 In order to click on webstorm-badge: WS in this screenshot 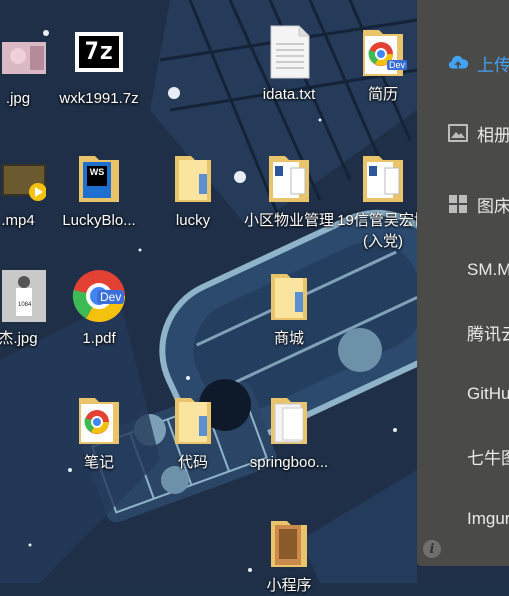, I will do `click(97, 172)`.